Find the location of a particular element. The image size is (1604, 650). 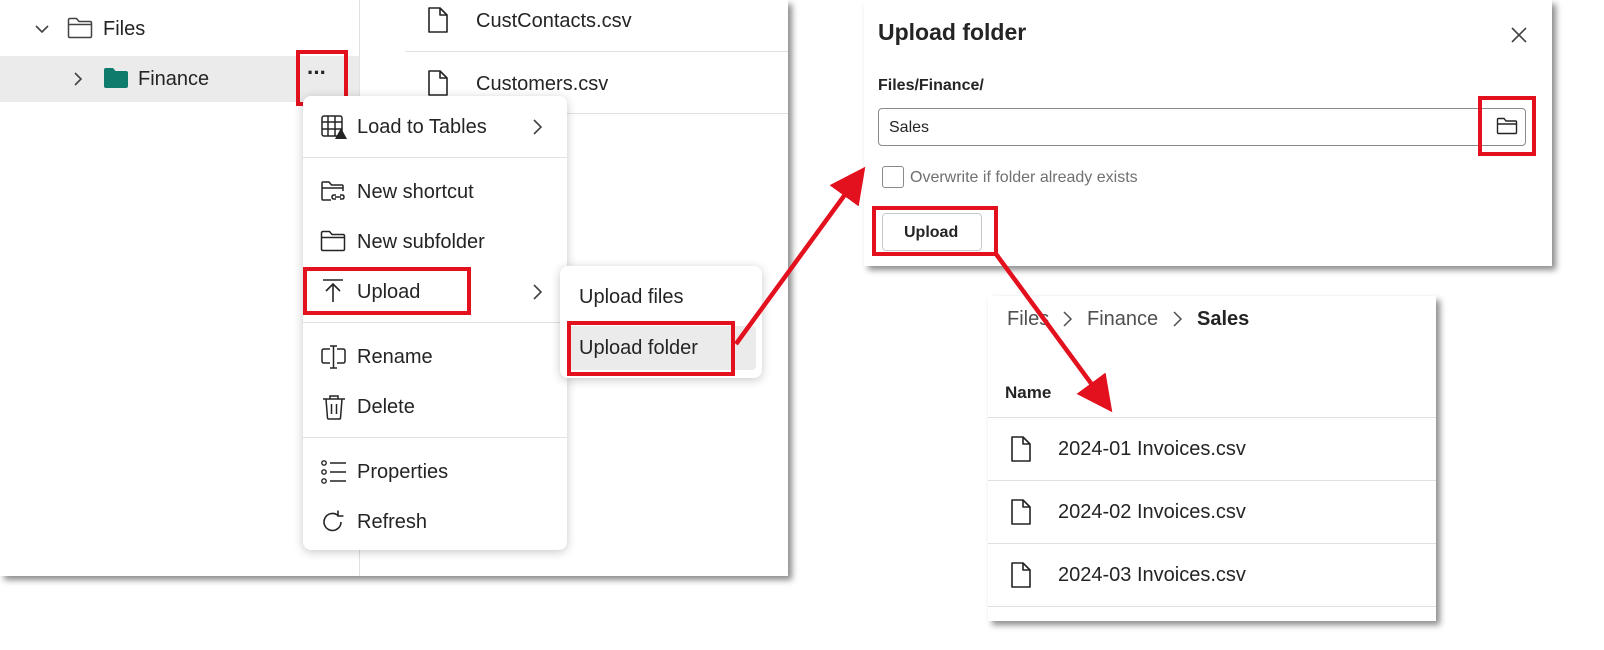

arrow-to-dialog is located at coordinates (800, 256).